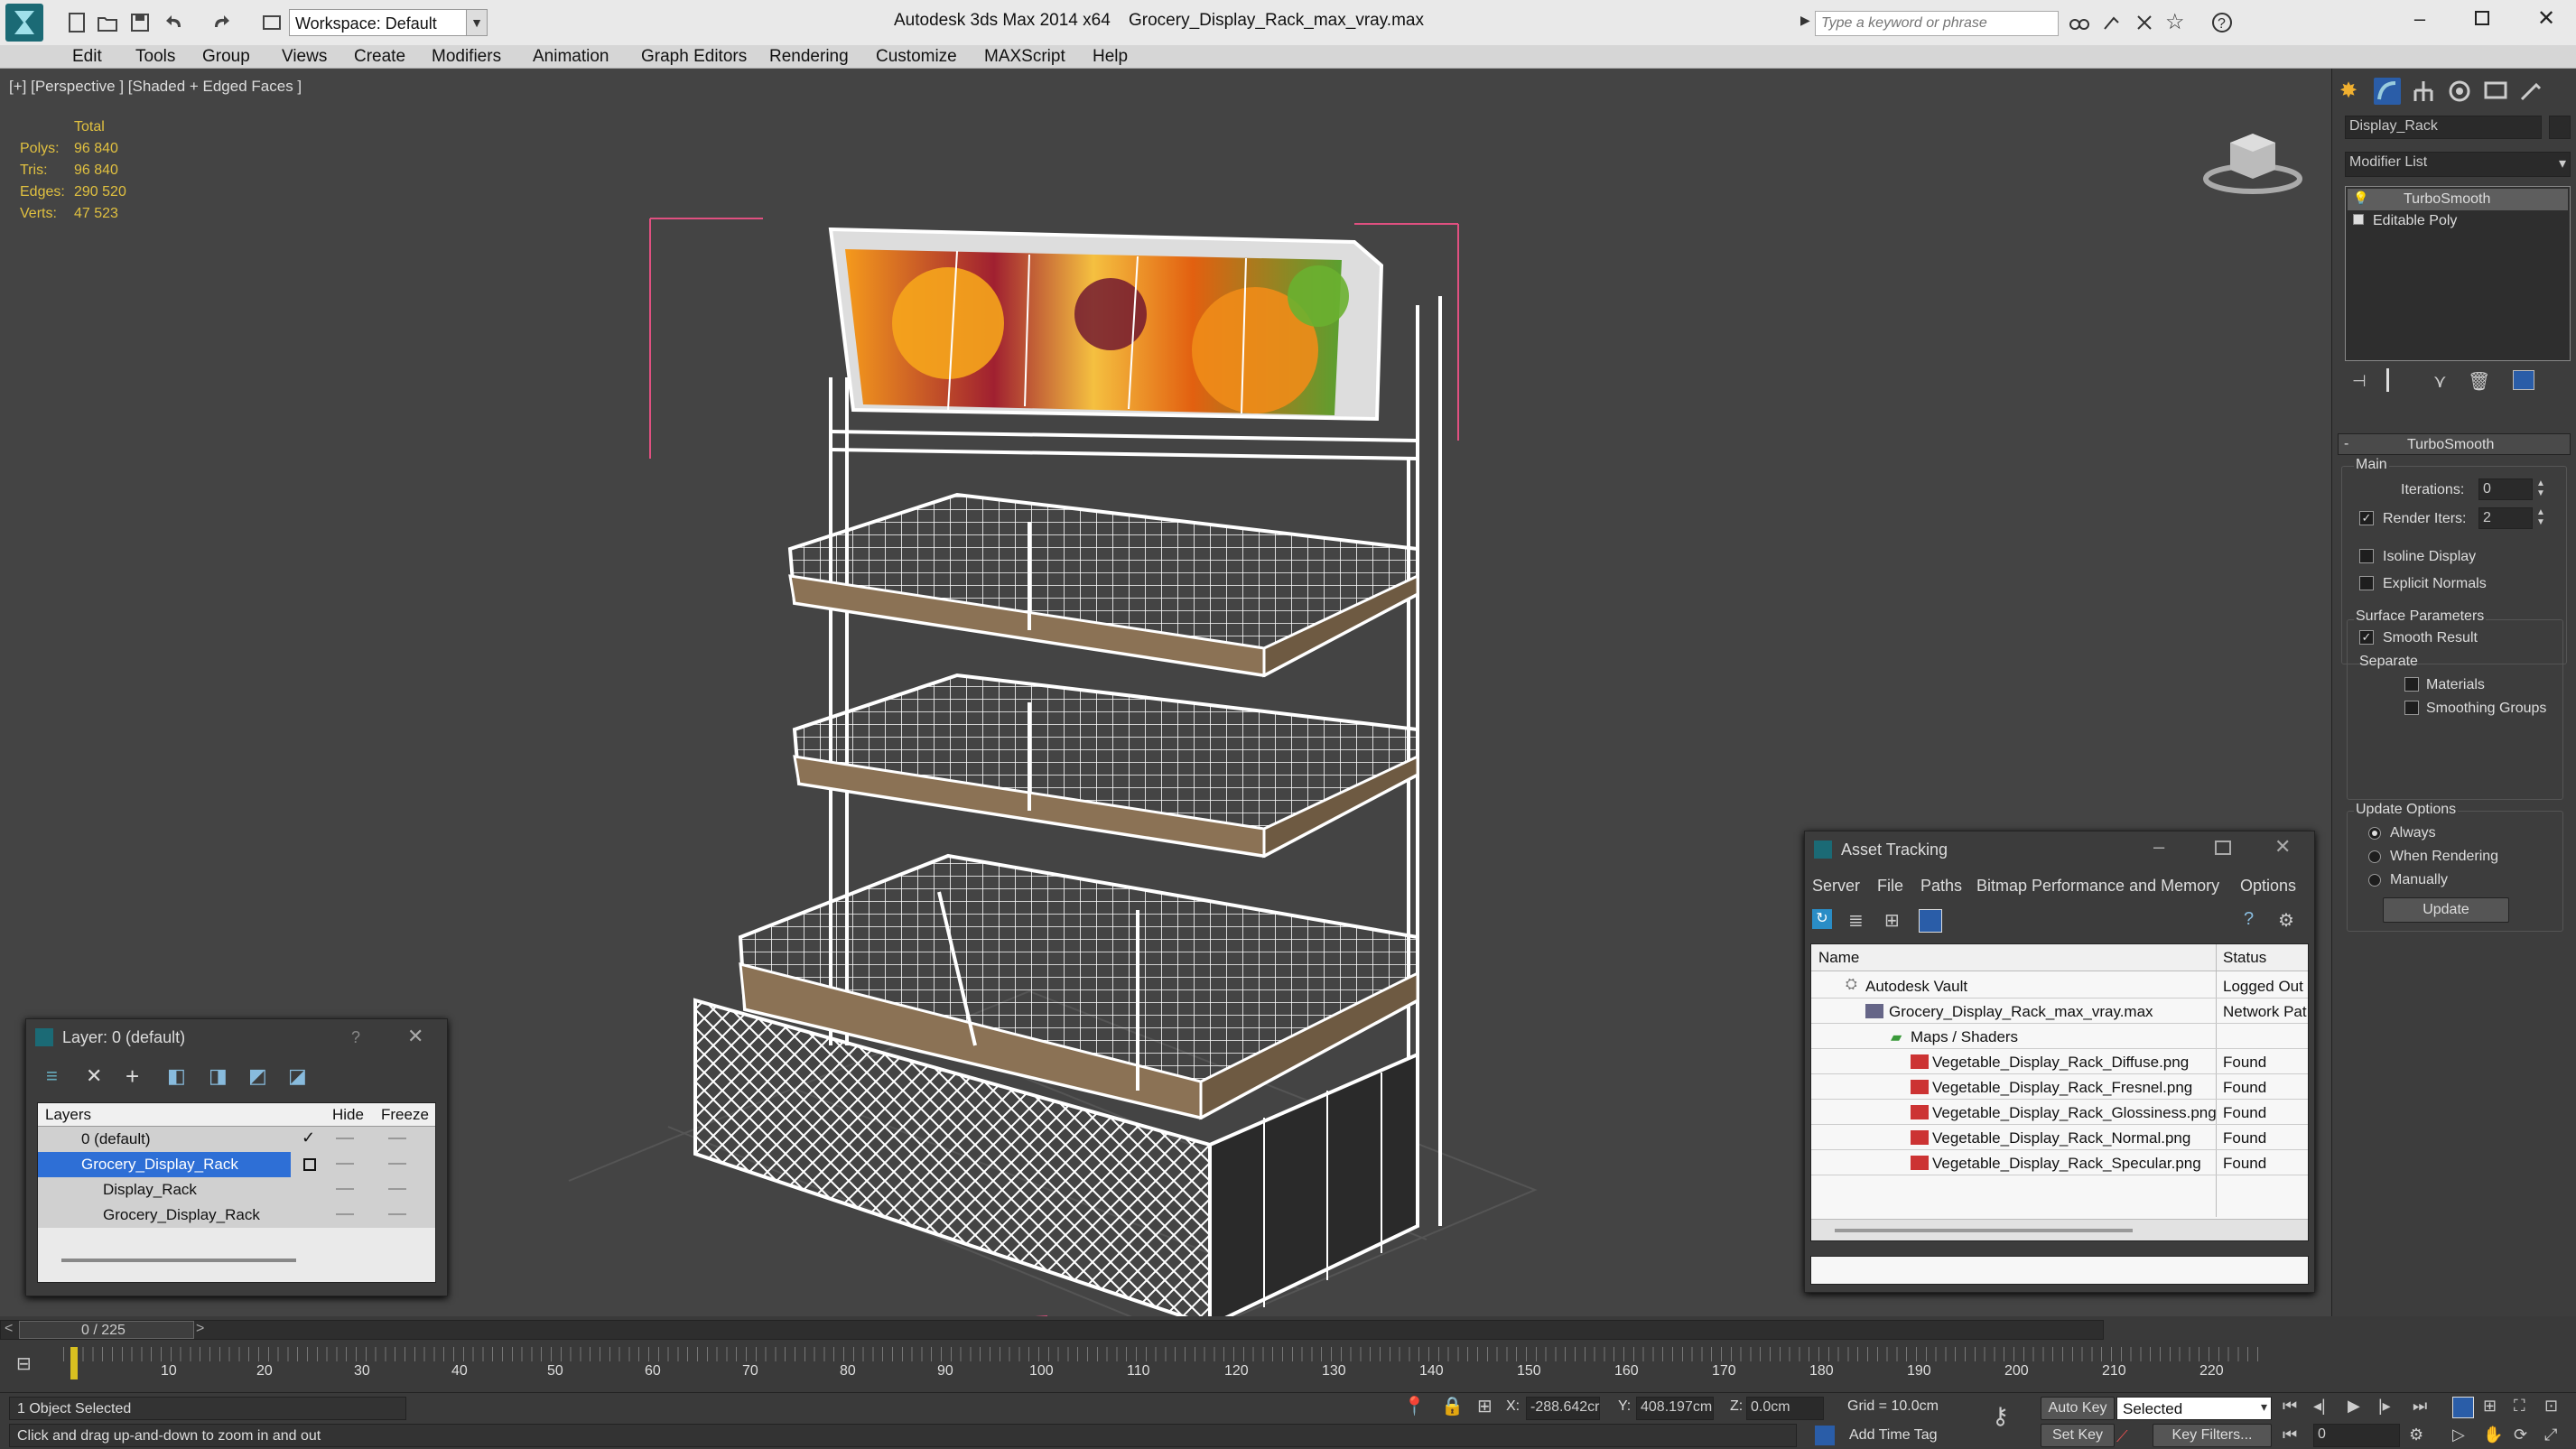 The width and height of the screenshot is (2576, 1449). I want to click on app-logo-icon, so click(24, 23).